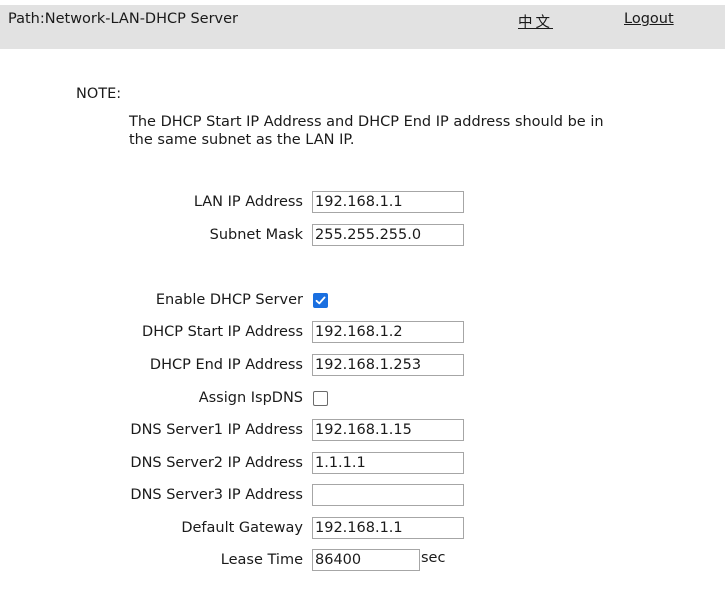 The image size is (725, 598). I want to click on logout-link: Logout, so click(649, 19).